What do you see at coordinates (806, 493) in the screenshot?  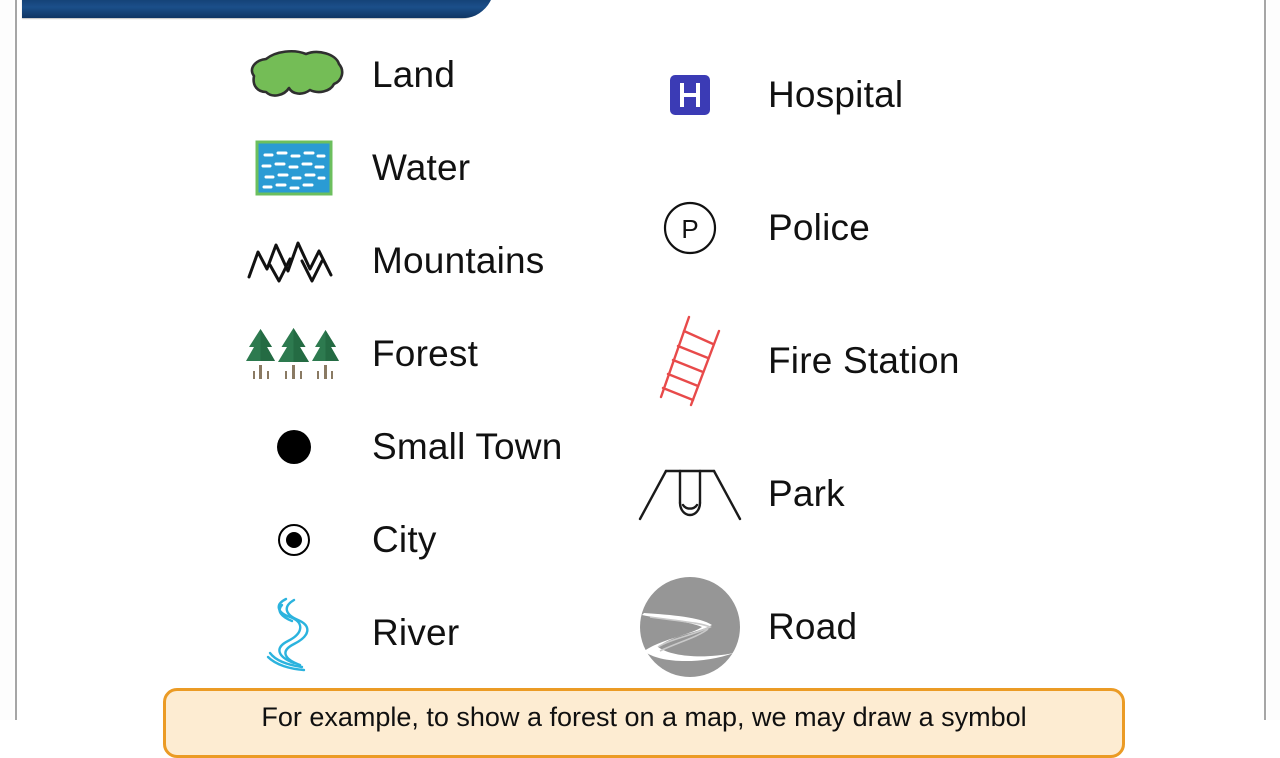 I see `legend-label-park: Park` at bounding box center [806, 493].